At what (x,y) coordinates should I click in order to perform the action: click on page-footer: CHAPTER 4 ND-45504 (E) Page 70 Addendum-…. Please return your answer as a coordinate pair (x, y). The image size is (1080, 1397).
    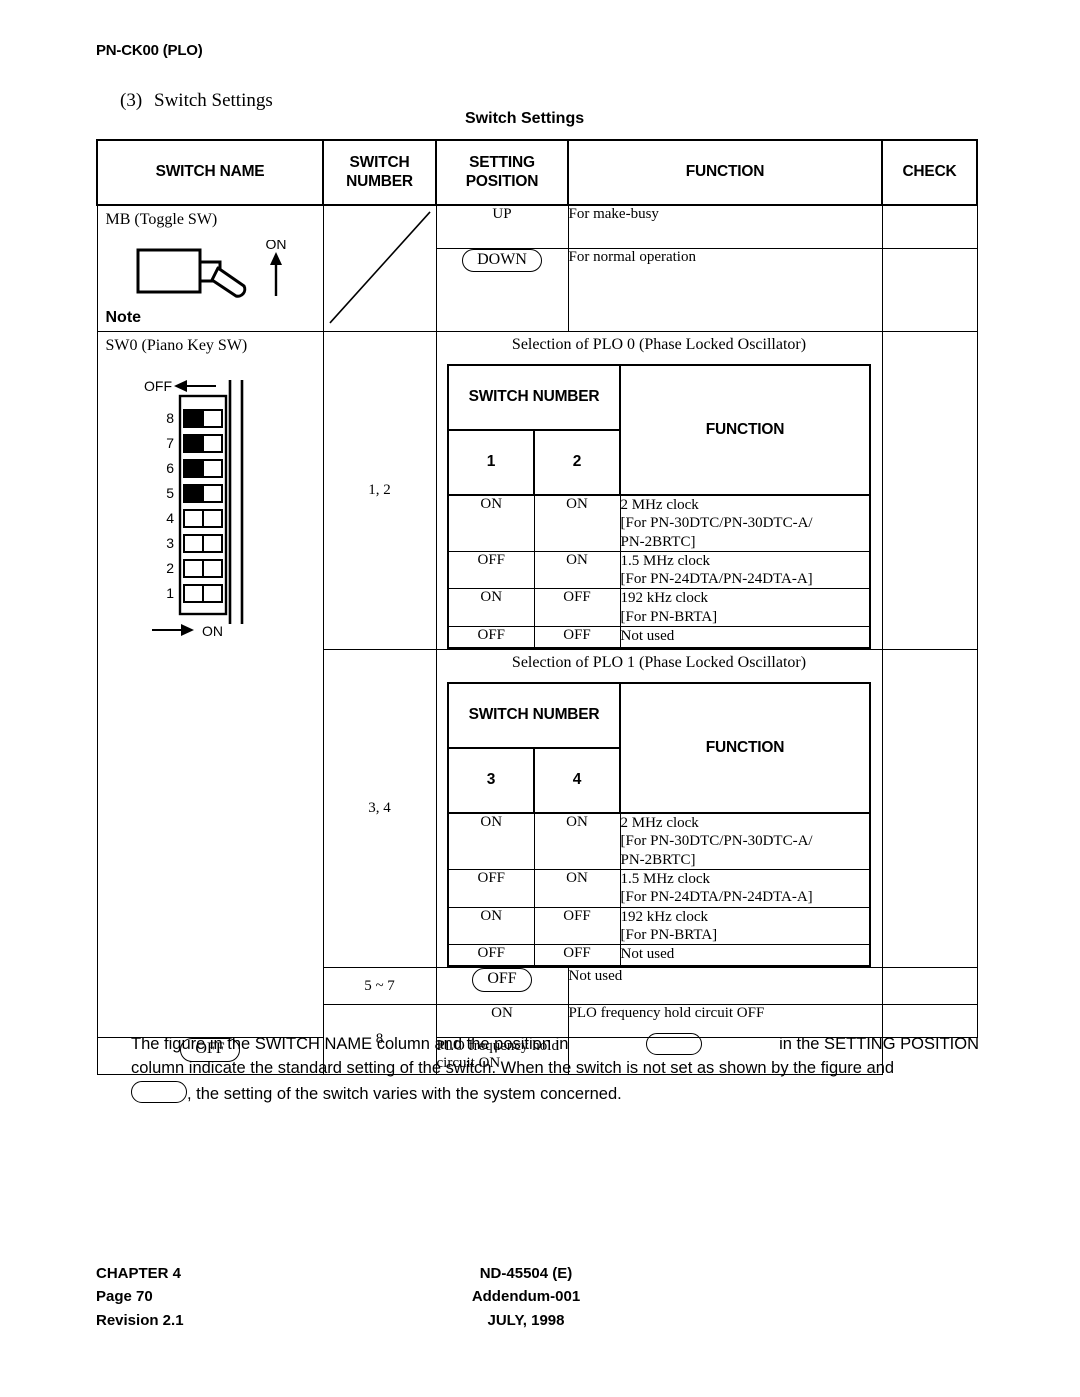
    Looking at the image, I should click on (376, 1297).